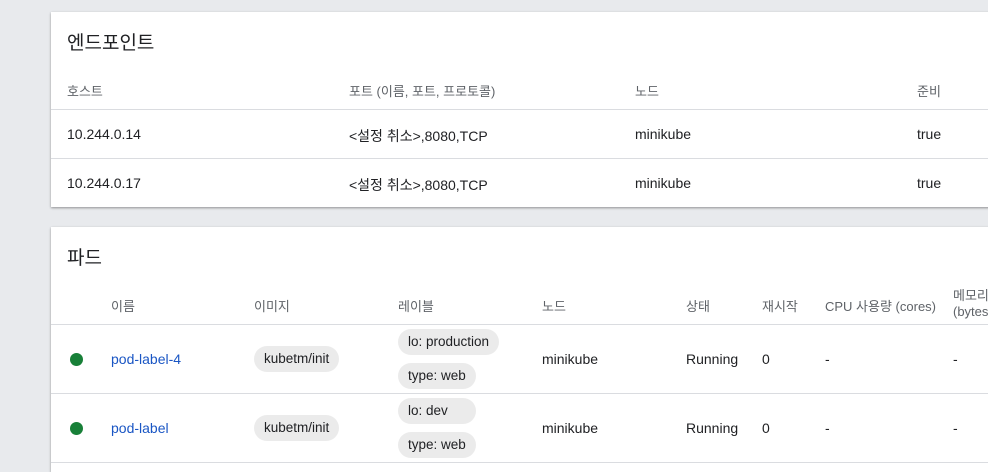 This screenshot has height=472, width=988. I want to click on column-header-host: 호스트, so click(85, 91).